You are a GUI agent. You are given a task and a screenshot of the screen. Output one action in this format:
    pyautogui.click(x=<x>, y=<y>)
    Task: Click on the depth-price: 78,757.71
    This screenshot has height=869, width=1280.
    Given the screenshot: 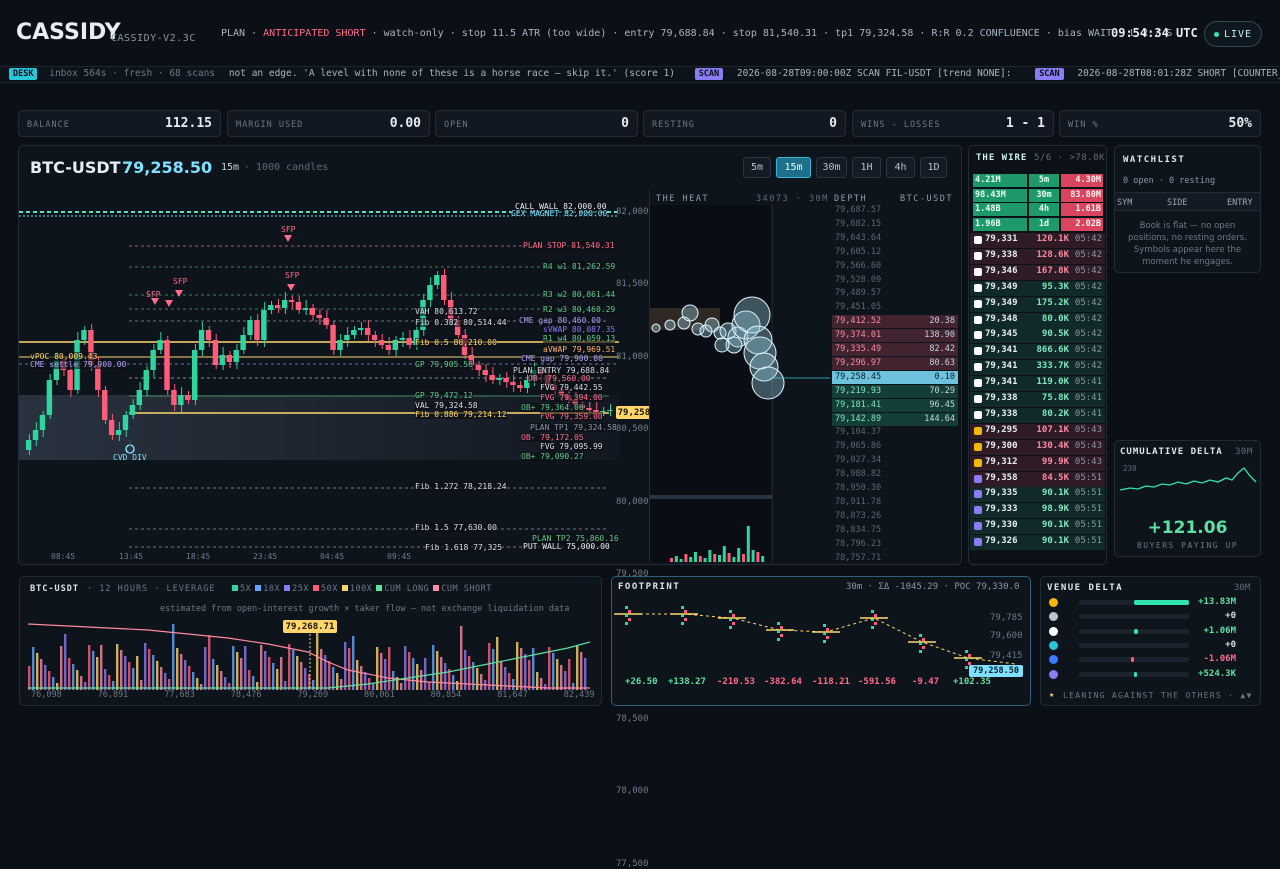 What is the action you would take?
    pyautogui.click(x=858, y=557)
    